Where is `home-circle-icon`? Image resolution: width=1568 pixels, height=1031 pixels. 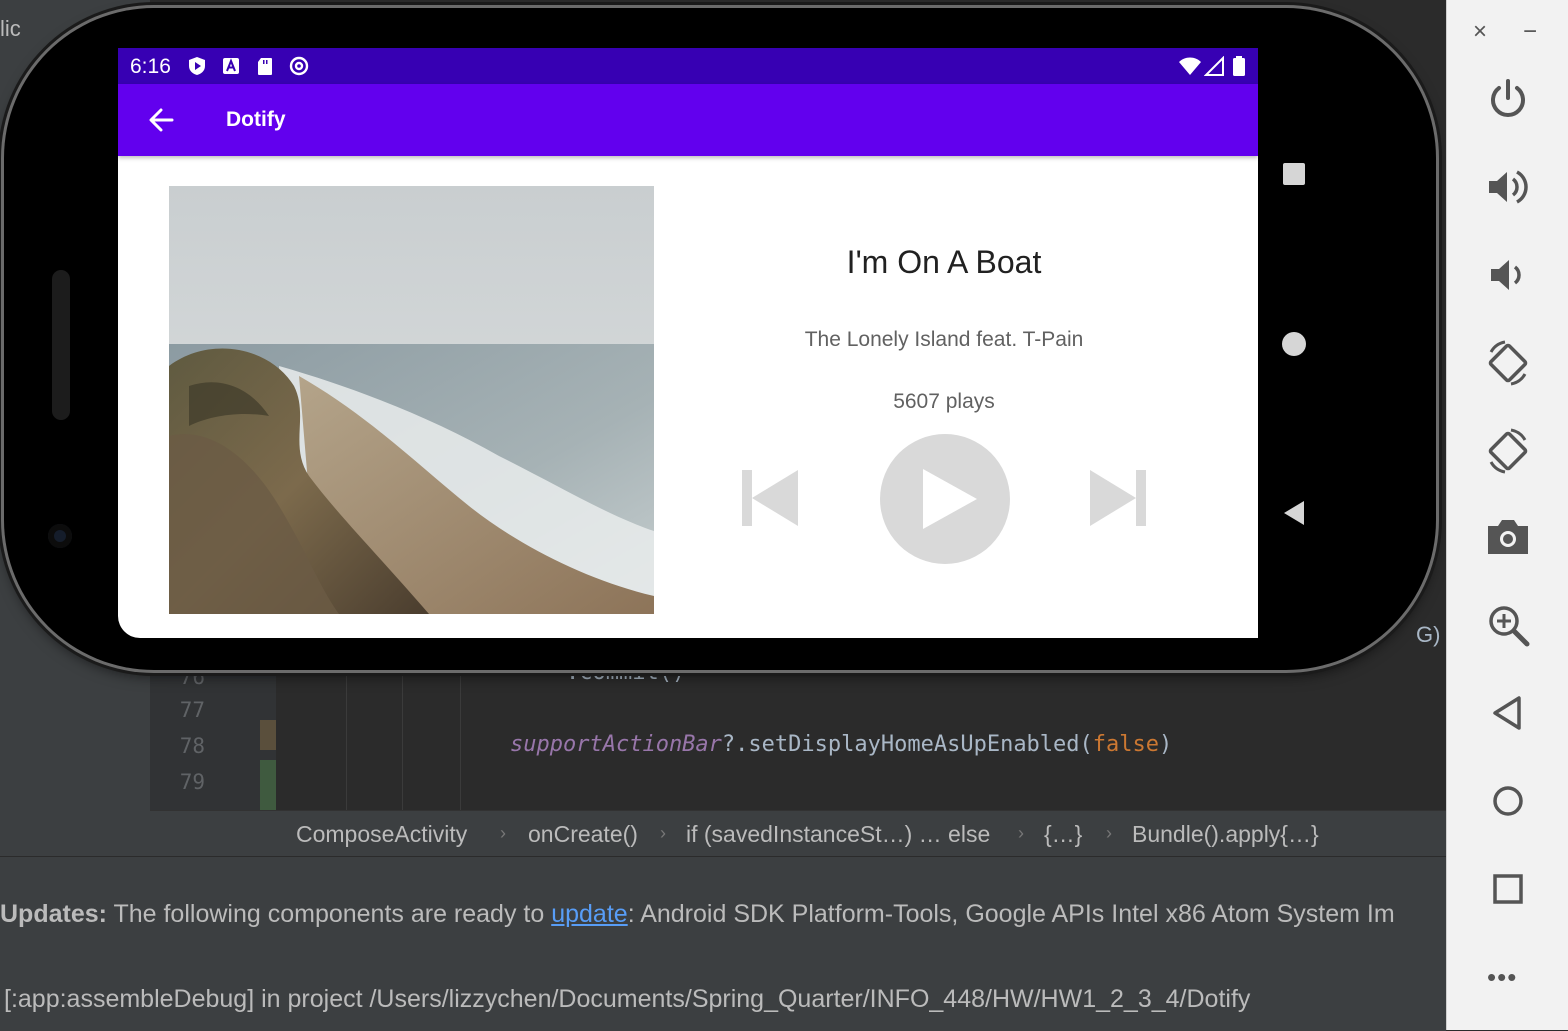
home-circle-icon is located at coordinates (1294, 344).